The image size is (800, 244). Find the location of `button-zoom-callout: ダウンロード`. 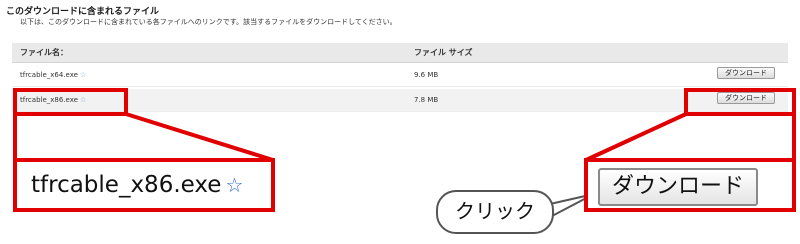

button-zoom-callout: ダウンロード is located at coordinates (690, 185).